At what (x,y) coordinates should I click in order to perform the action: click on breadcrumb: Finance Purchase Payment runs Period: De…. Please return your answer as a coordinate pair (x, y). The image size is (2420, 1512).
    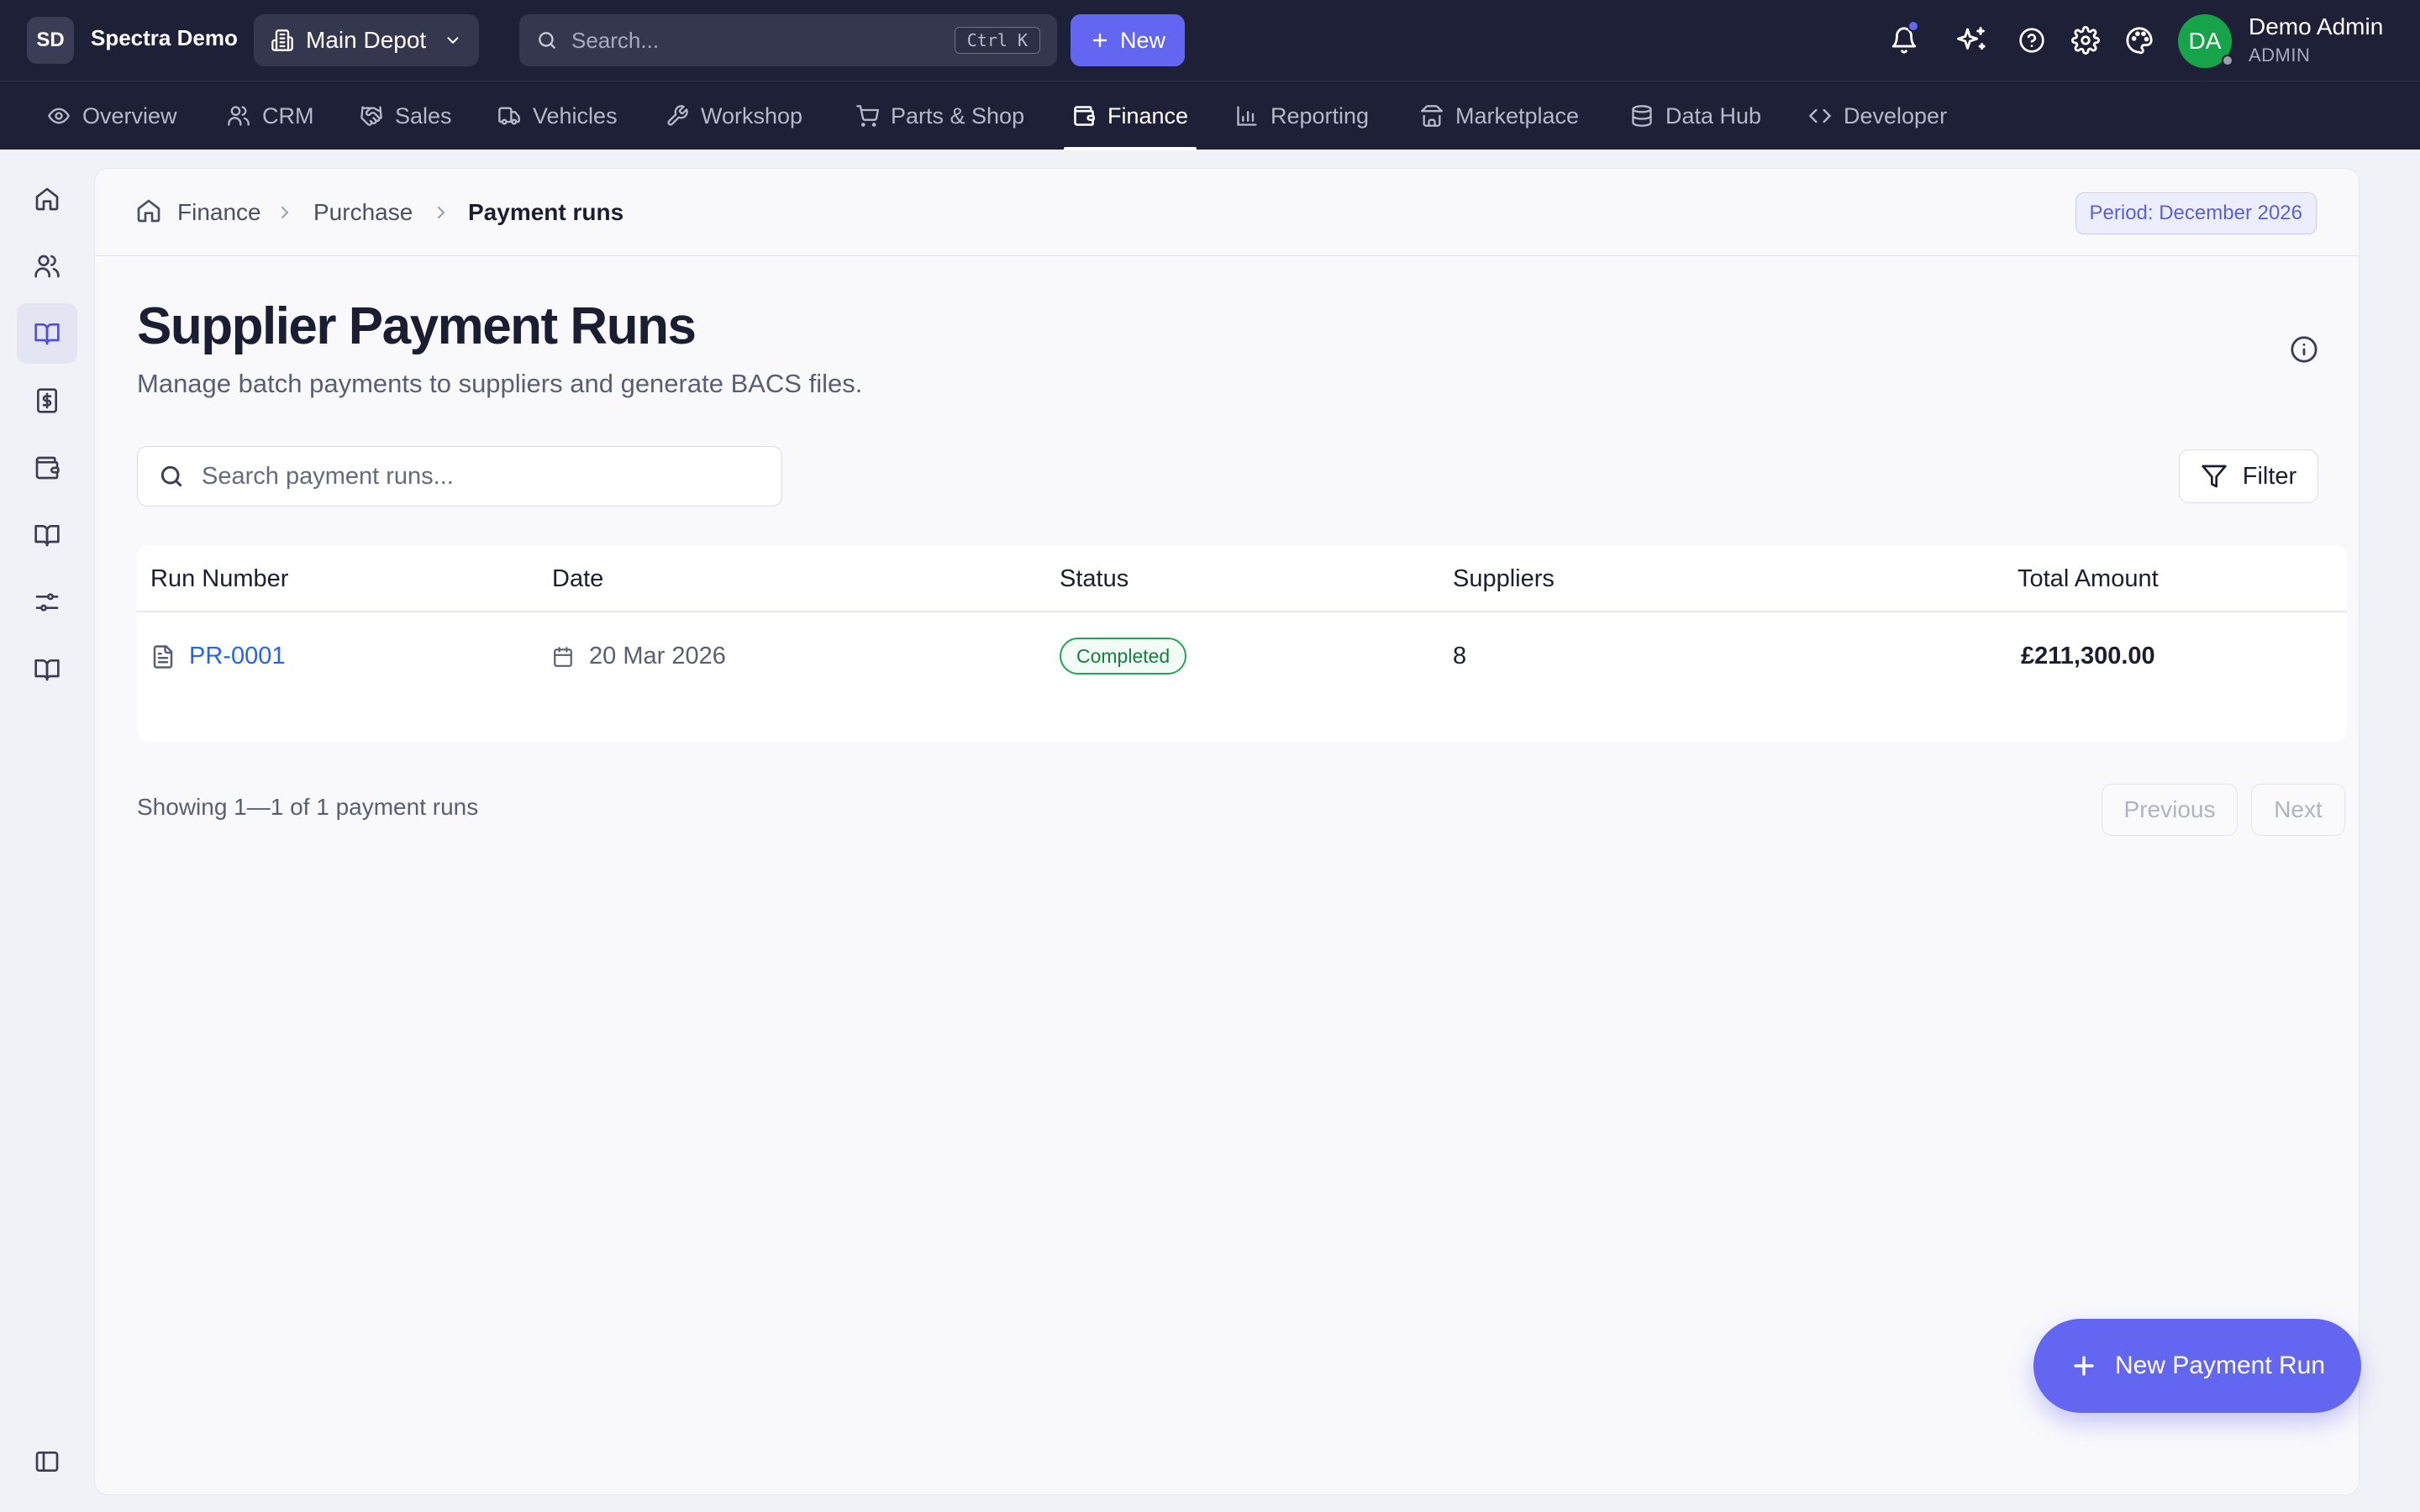
    Looking at the image, I should click on (1227, 212).